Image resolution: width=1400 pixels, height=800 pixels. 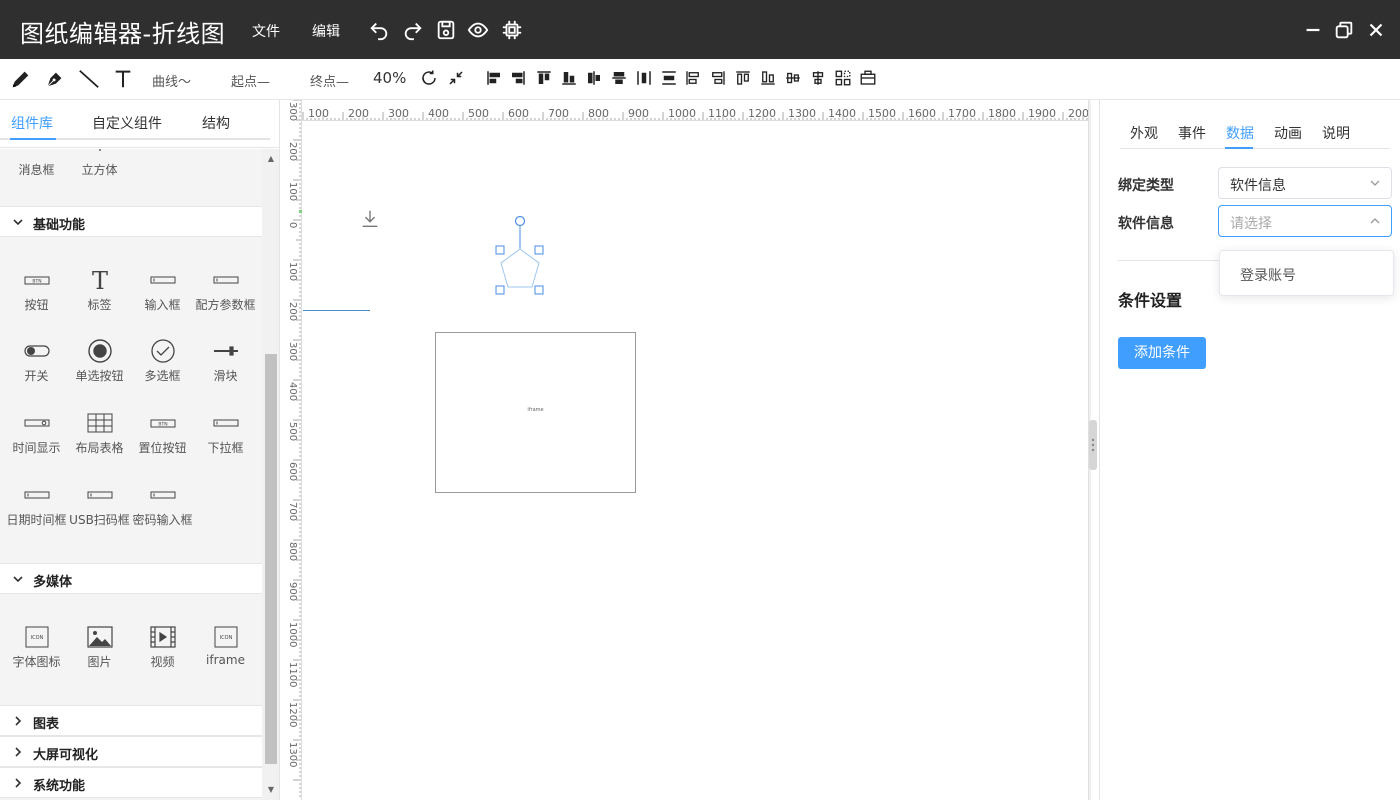 I want to click on component-radio: 单选按钮, so click(x=99, y=361).